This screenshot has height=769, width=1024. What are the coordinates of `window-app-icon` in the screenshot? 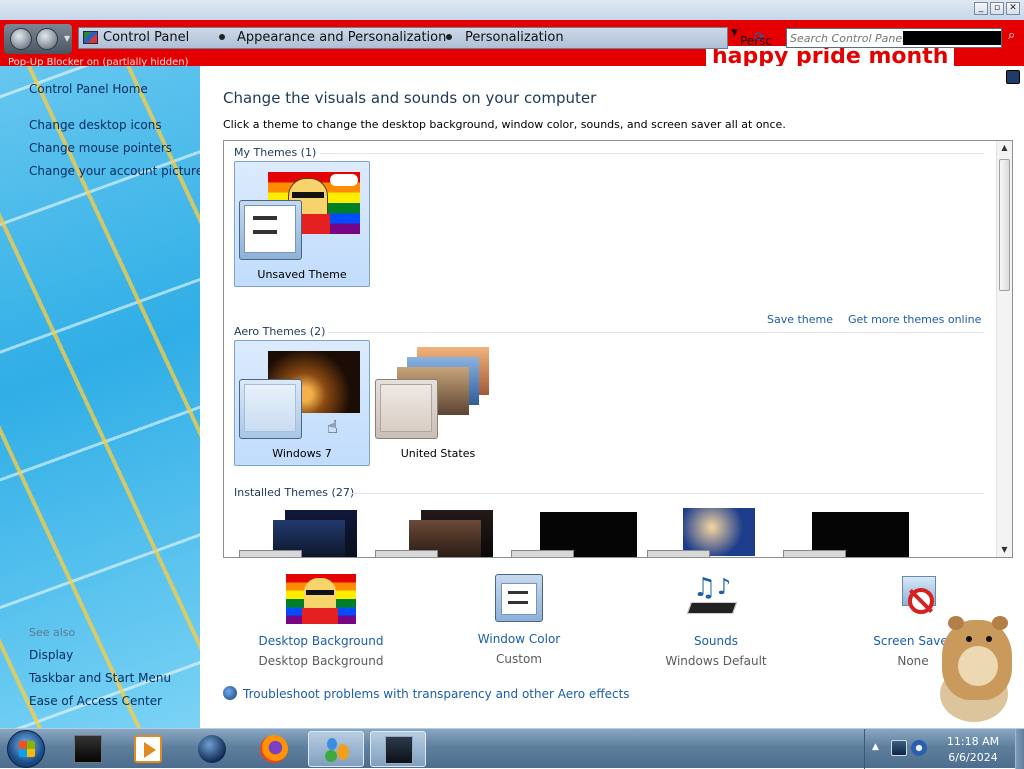 It's located at (399, 750).